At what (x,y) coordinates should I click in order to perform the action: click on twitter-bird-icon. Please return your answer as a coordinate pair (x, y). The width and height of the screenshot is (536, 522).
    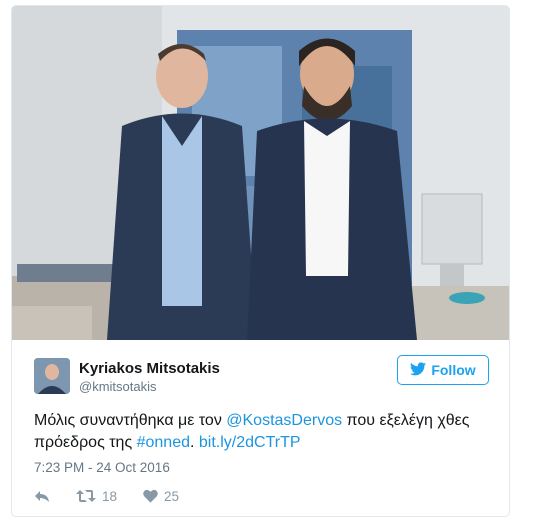
    Looking at the image, I should click on (418, 370).